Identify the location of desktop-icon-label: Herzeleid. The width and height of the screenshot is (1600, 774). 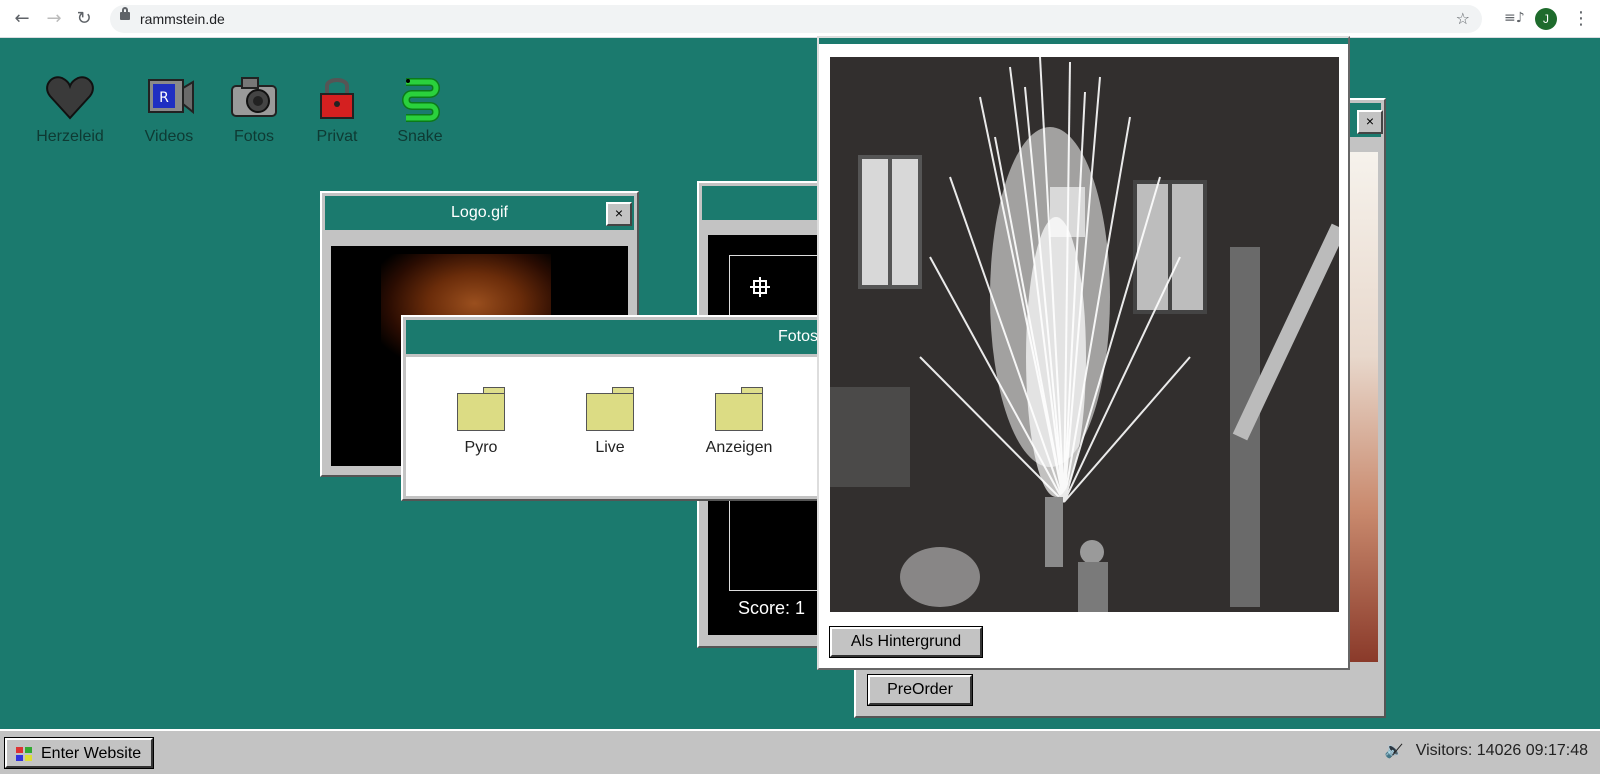
(70, 136).